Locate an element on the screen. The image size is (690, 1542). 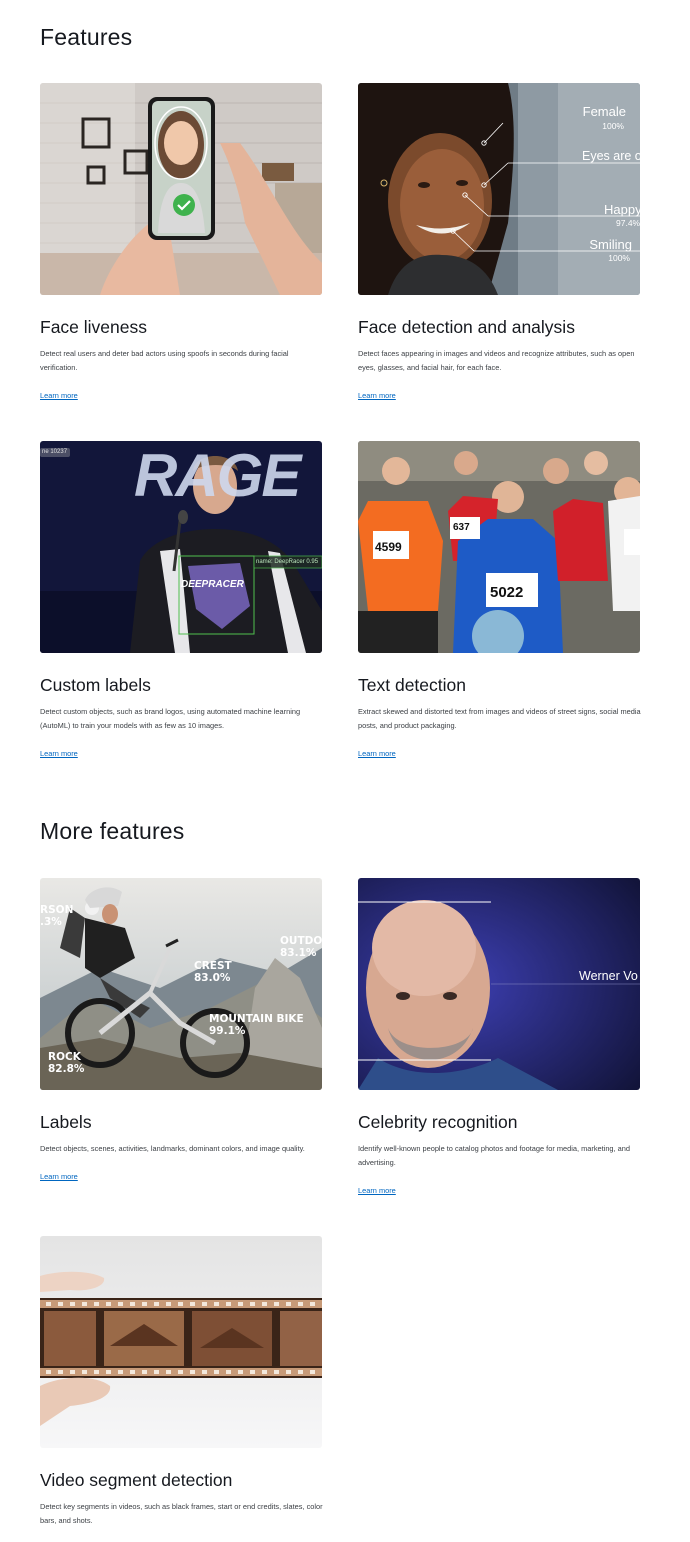
overlay-smiling-pct: 100% is located at coordinates (619, 258).